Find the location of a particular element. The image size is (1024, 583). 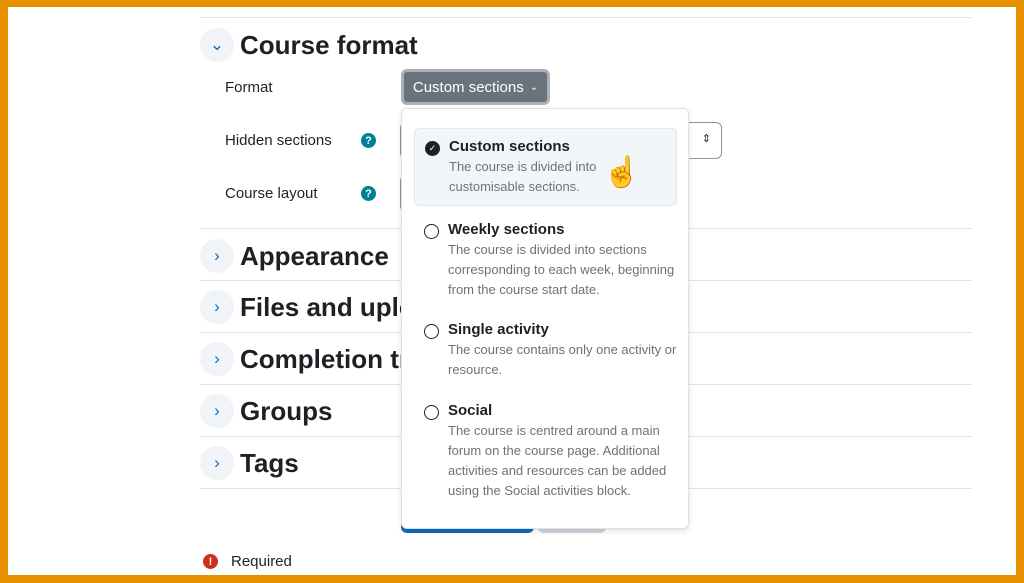

option-title: Social is located at coordinates (470, 410).